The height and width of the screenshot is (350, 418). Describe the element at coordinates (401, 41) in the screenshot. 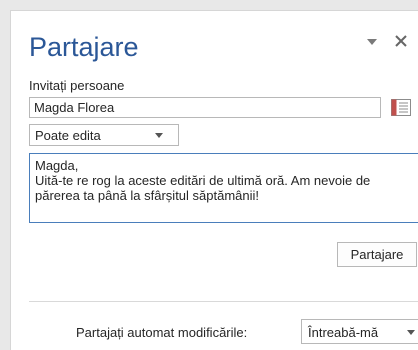

I see `close-icon` at that location.